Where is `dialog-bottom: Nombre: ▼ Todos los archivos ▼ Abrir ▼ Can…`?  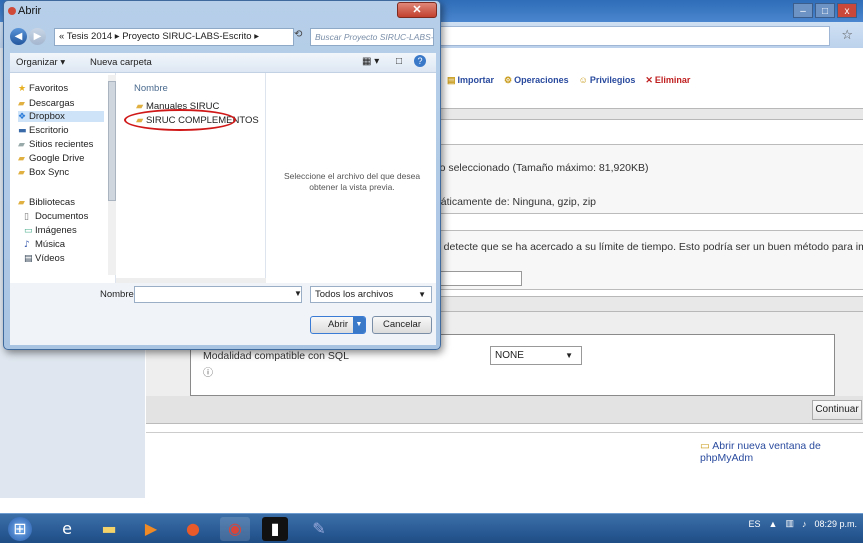
dialog-bottom: Nombre: ▼ Todos los archivos ▼ Abrir ▼ Can… is located at coordinates (223, 314).